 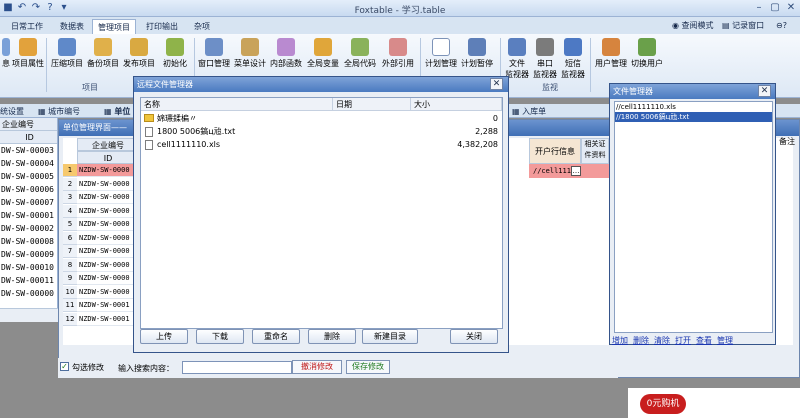 What do you see at coordinates (517, 58) in the screenshot?
I see `ribbon-button-file-monitor: 文件 监视器` at bounding box center [517, 58].